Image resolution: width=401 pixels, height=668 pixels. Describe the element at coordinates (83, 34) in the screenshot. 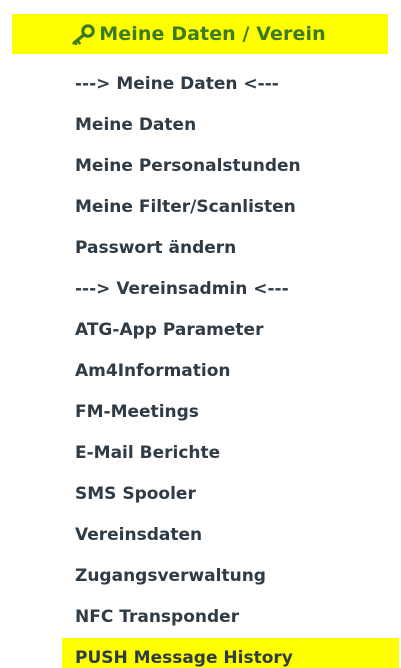

I see `key-icon` at that location.